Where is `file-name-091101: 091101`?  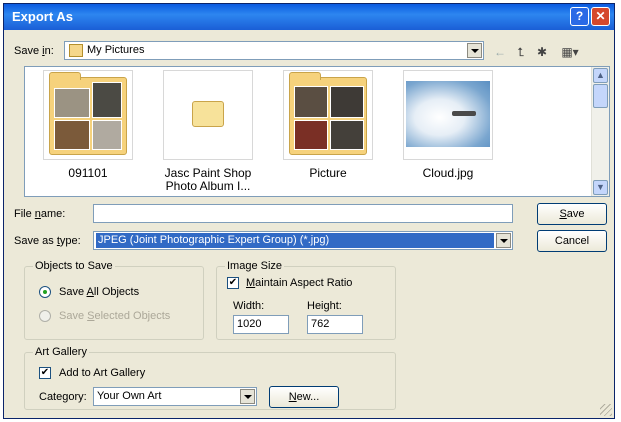 file-name-091101: 091101 is located at coordinates (88, 173).